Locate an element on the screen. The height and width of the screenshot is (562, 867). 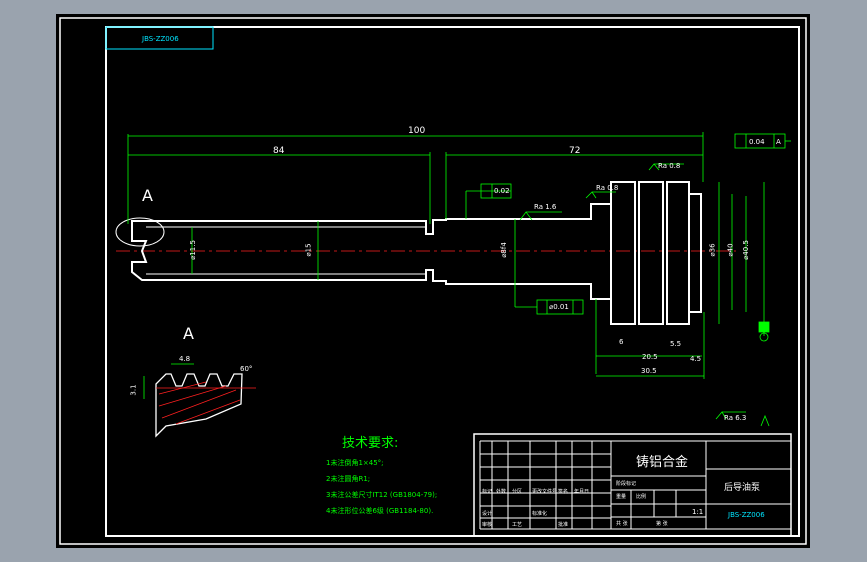
detail-a is located at coordinates (199, 400).